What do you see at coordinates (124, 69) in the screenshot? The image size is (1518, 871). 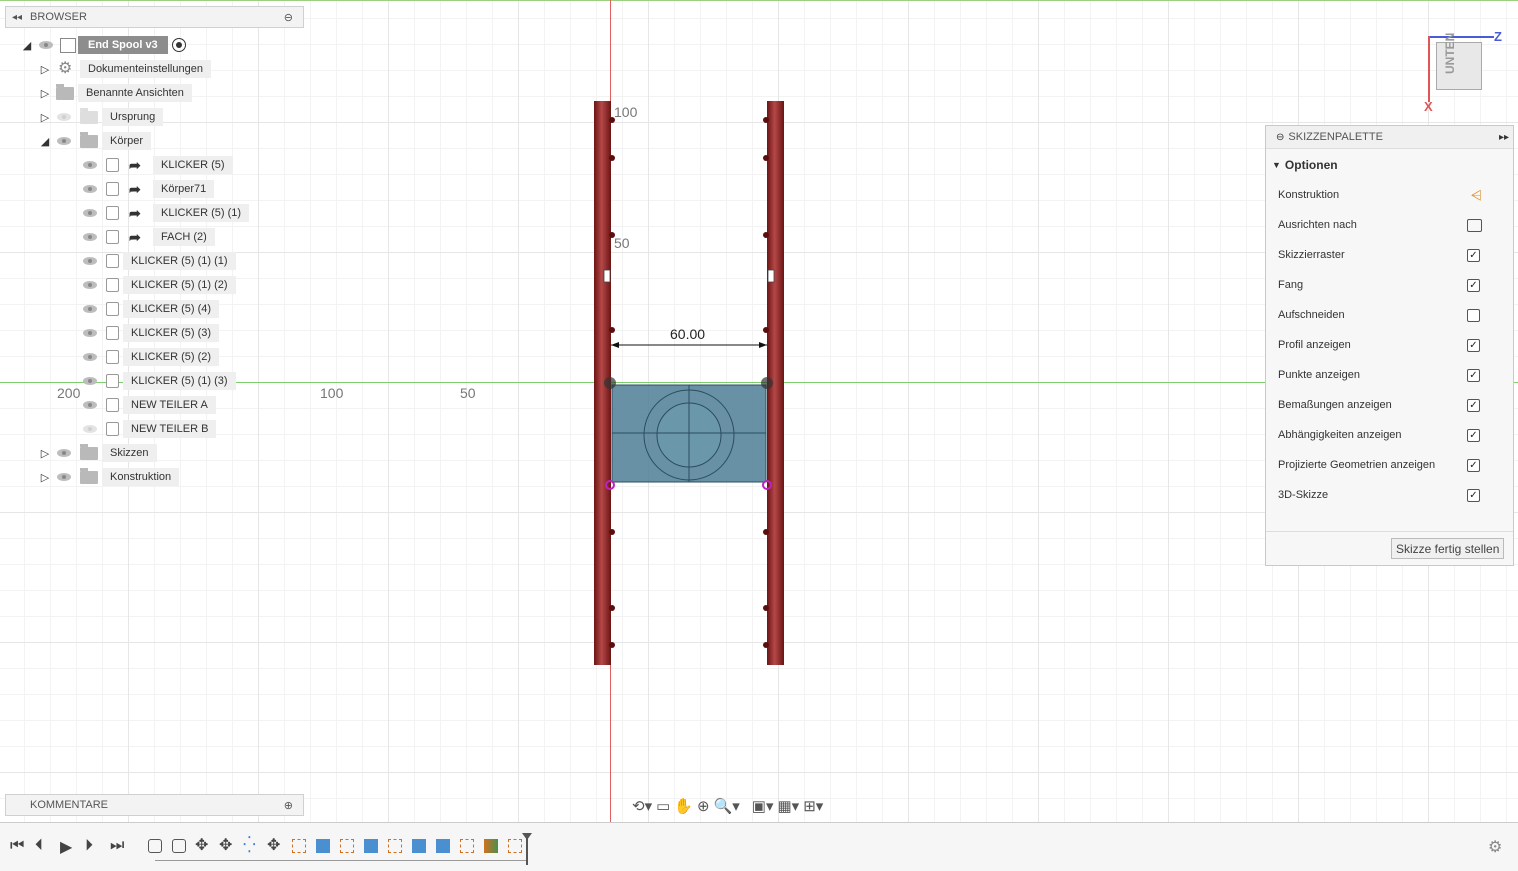 I see `tree-item-dokumenteinstellungen: ▷ ⚙ Dokumenteinstellungen` at bounding box center [124, 69].